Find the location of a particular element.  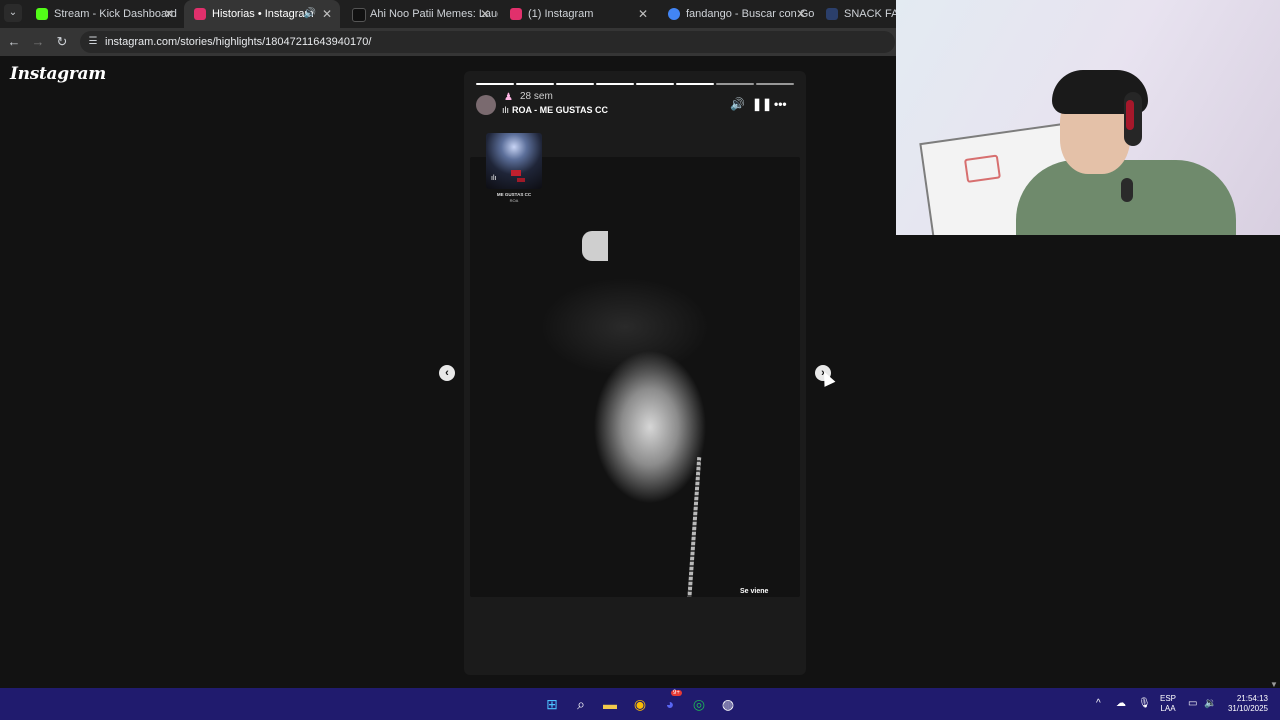

tab-label: SNACK FANDANGO is located at coordinates (870, 14).